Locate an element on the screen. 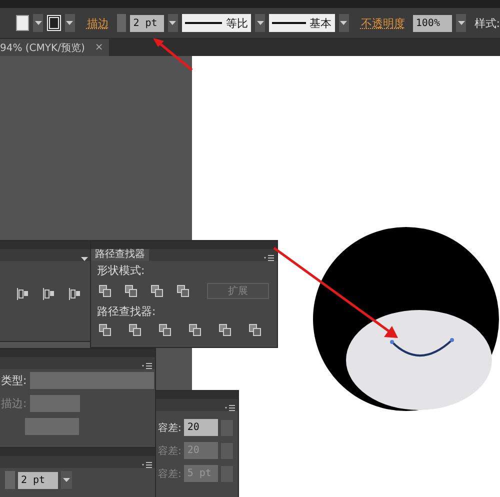  shape-modes-label: 形状模式: is located at coordinates (121, 271).